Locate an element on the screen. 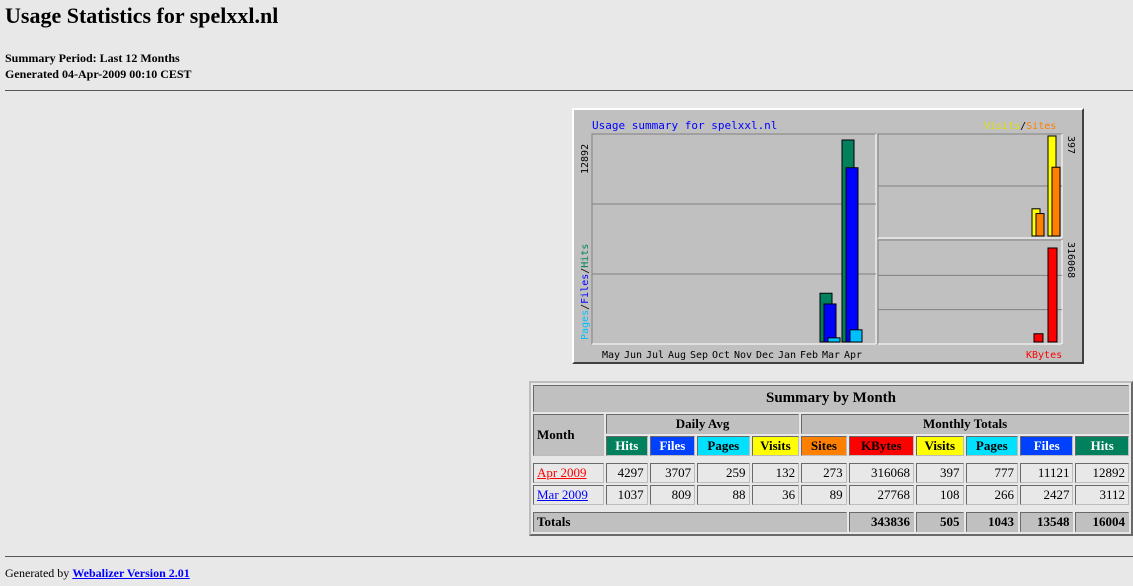 This screenshot has height=586, width=1133. table-cell: 11121 is located at coordinates (1047, 473).